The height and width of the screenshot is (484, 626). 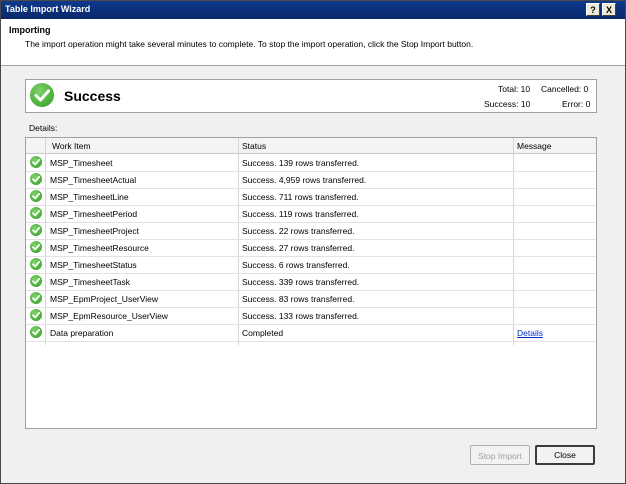 I want to click on work-item-cell: MSP_TimesheetTask, so click(x=90, y=282).